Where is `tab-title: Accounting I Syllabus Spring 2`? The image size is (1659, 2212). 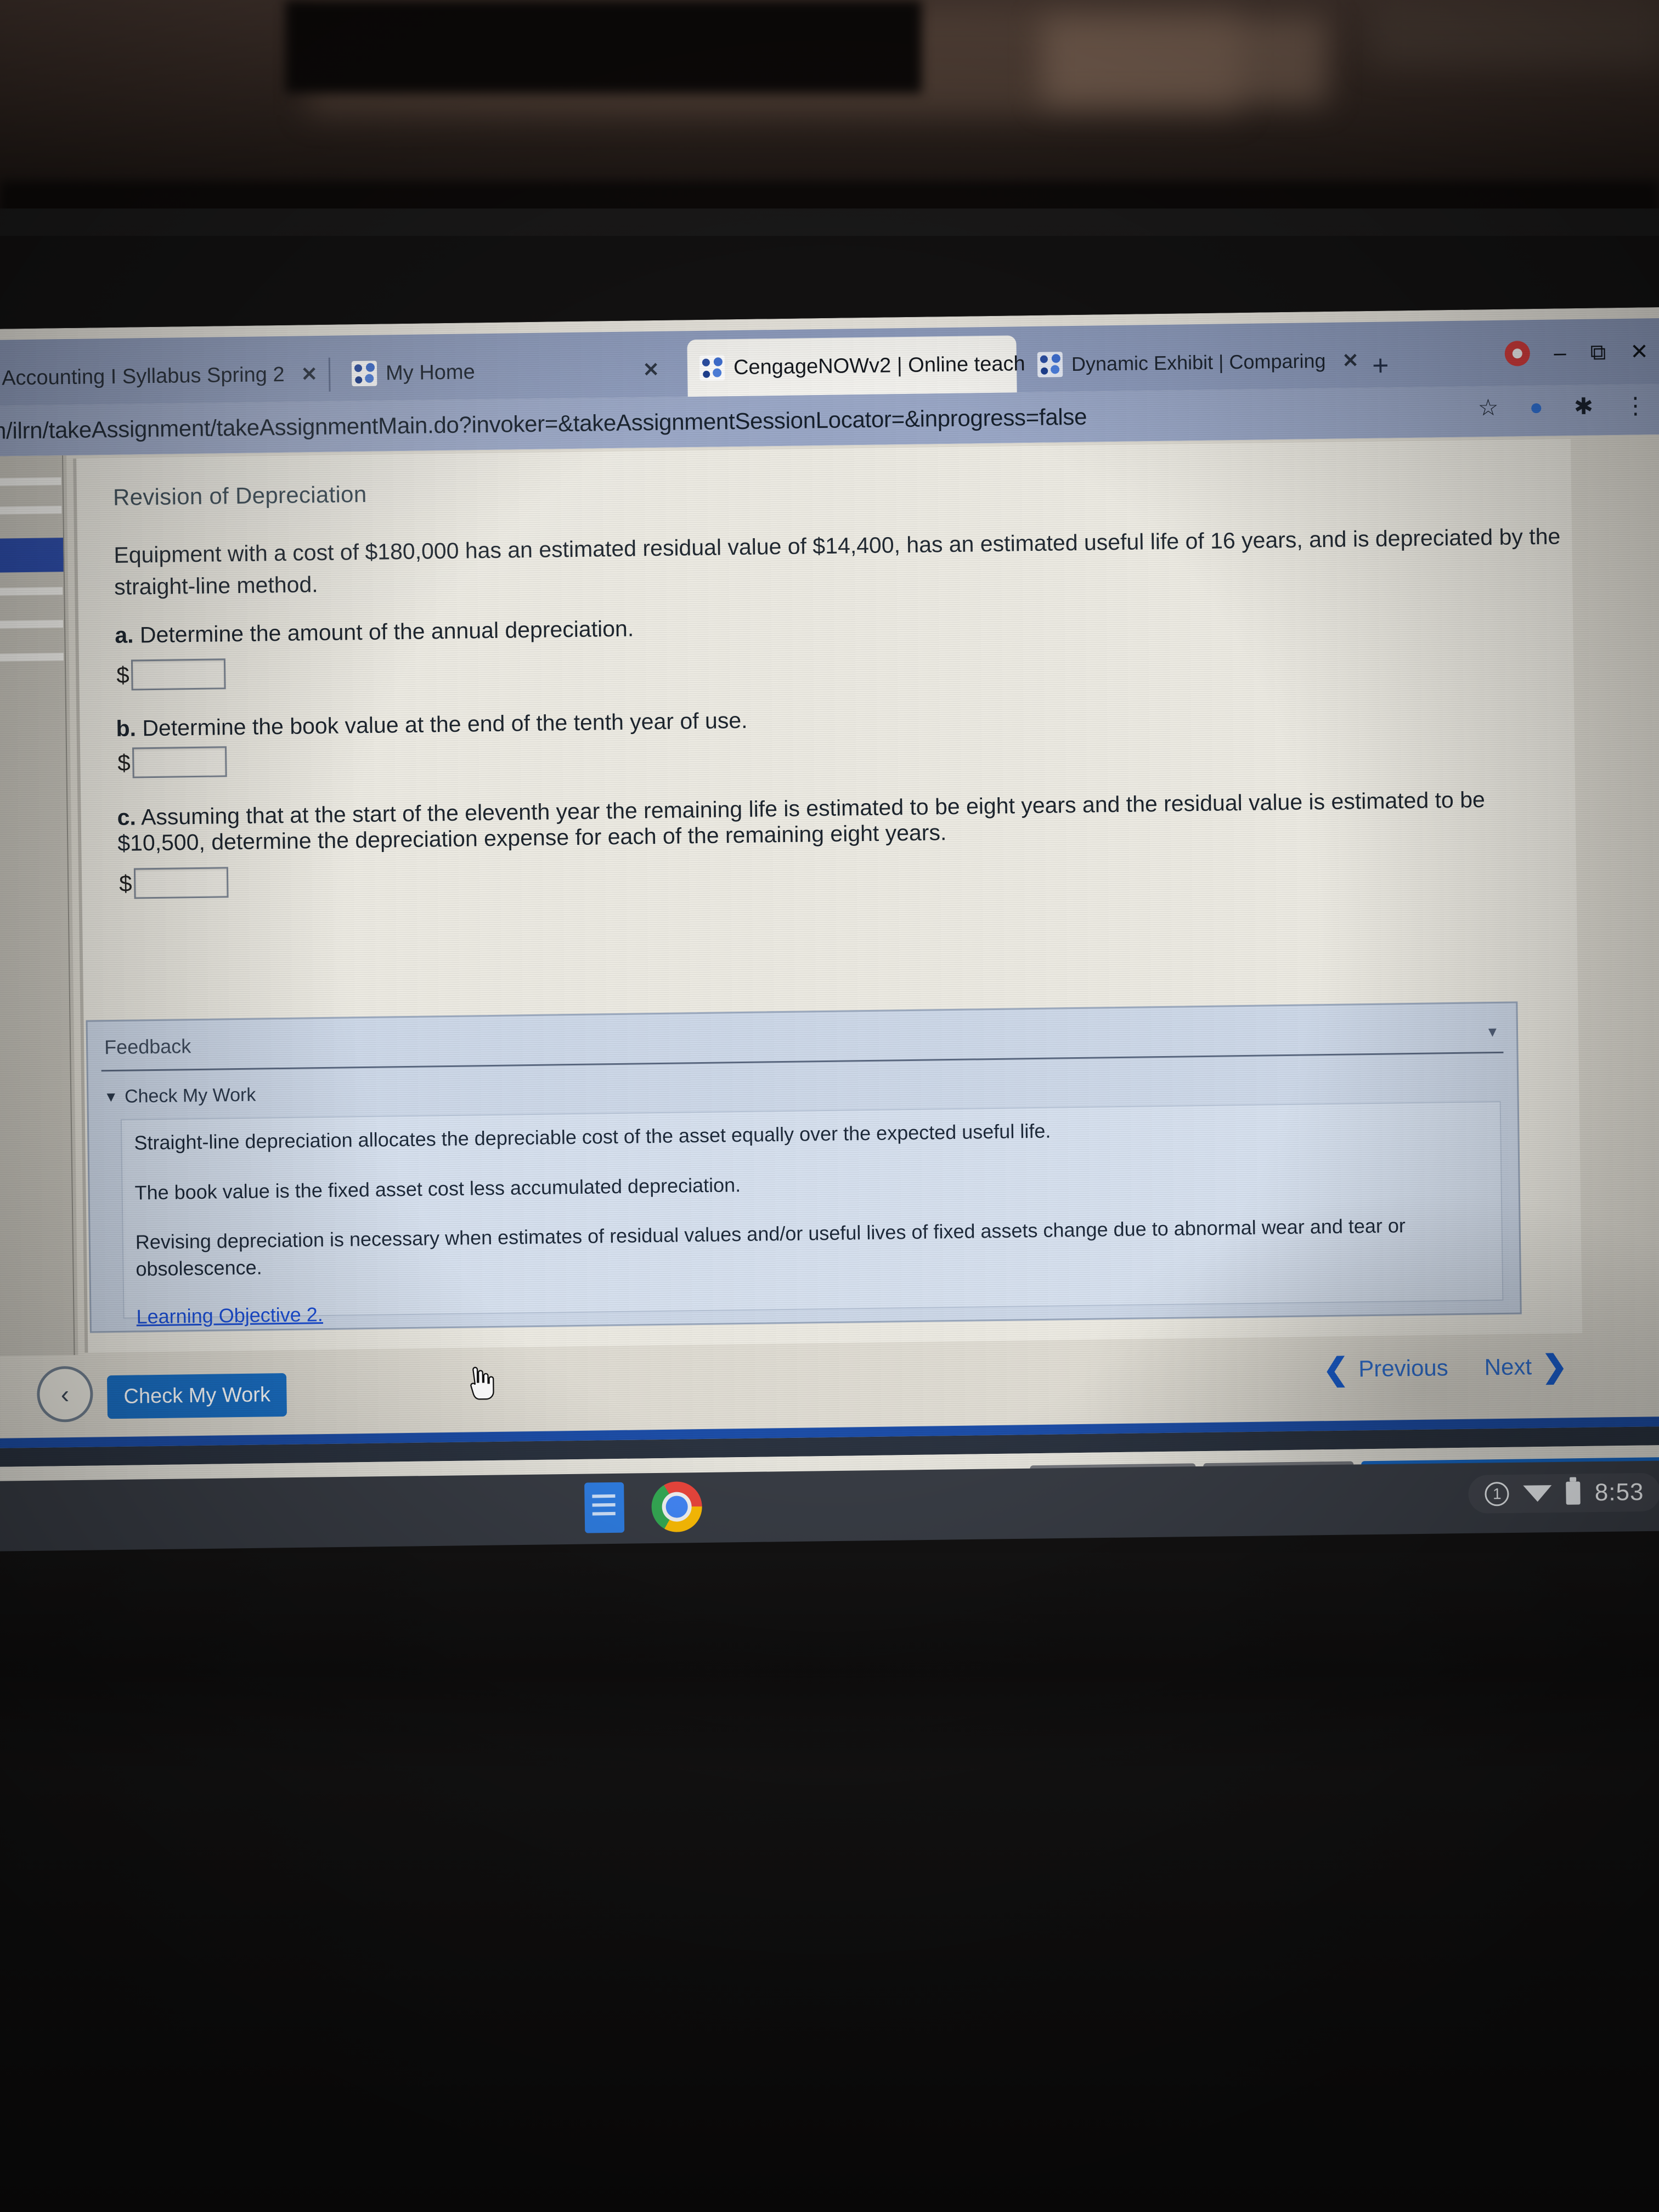 tab-title: Accounting I Syllabus Spring 2 is located at coordinates (143, 376).